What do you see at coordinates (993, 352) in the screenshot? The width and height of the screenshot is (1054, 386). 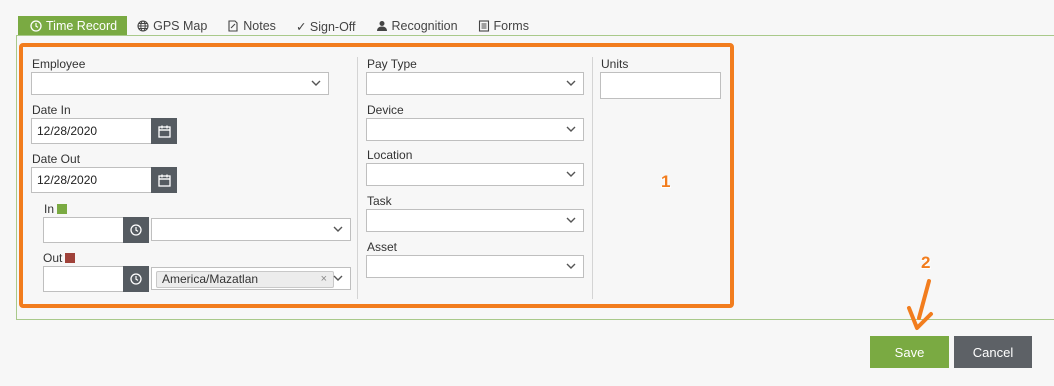 I see `cancel-button: Cancel` at bounding box center [993, 352].